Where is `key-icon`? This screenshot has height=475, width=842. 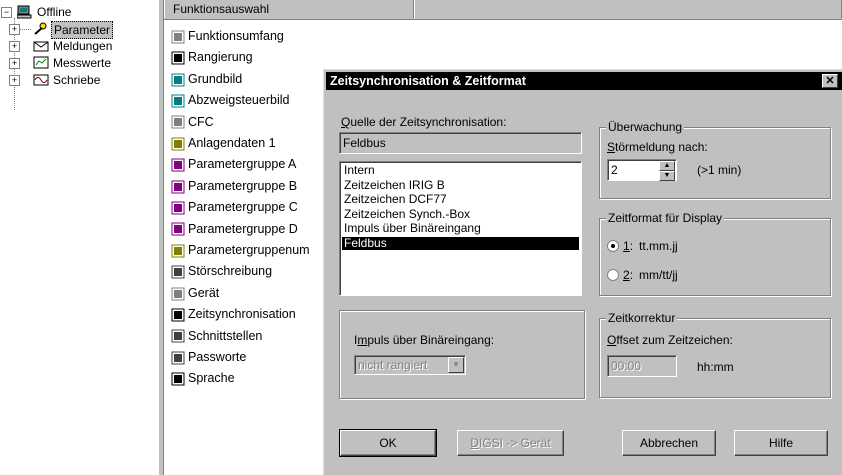 key-icon is located at coordinates (178, 358).